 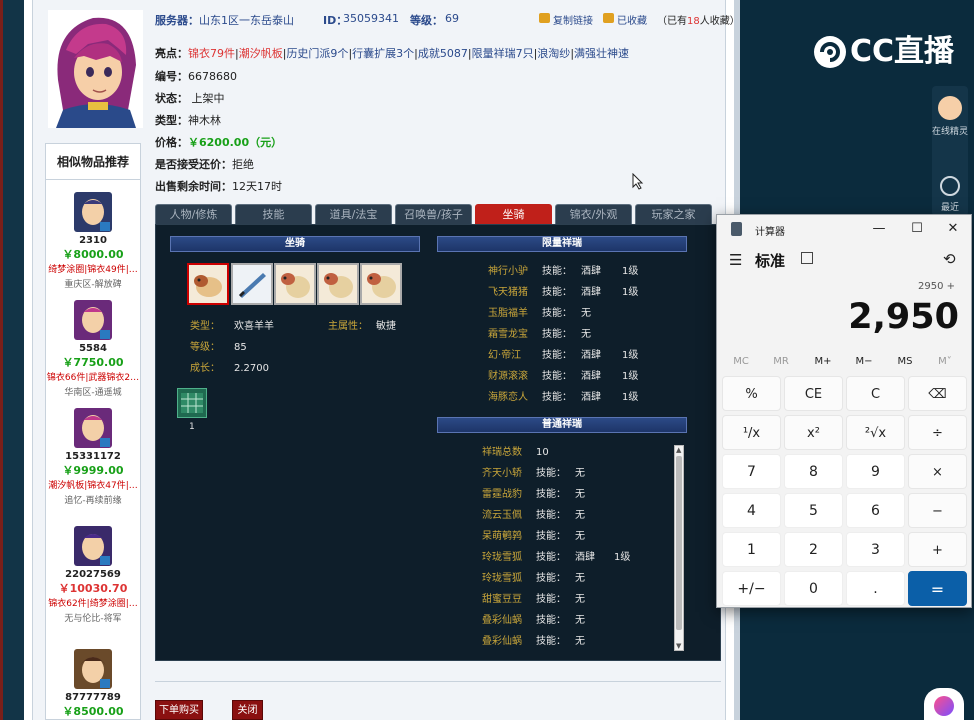 I want to click on square-root-button: ²√x, so click(x=875, y=432).